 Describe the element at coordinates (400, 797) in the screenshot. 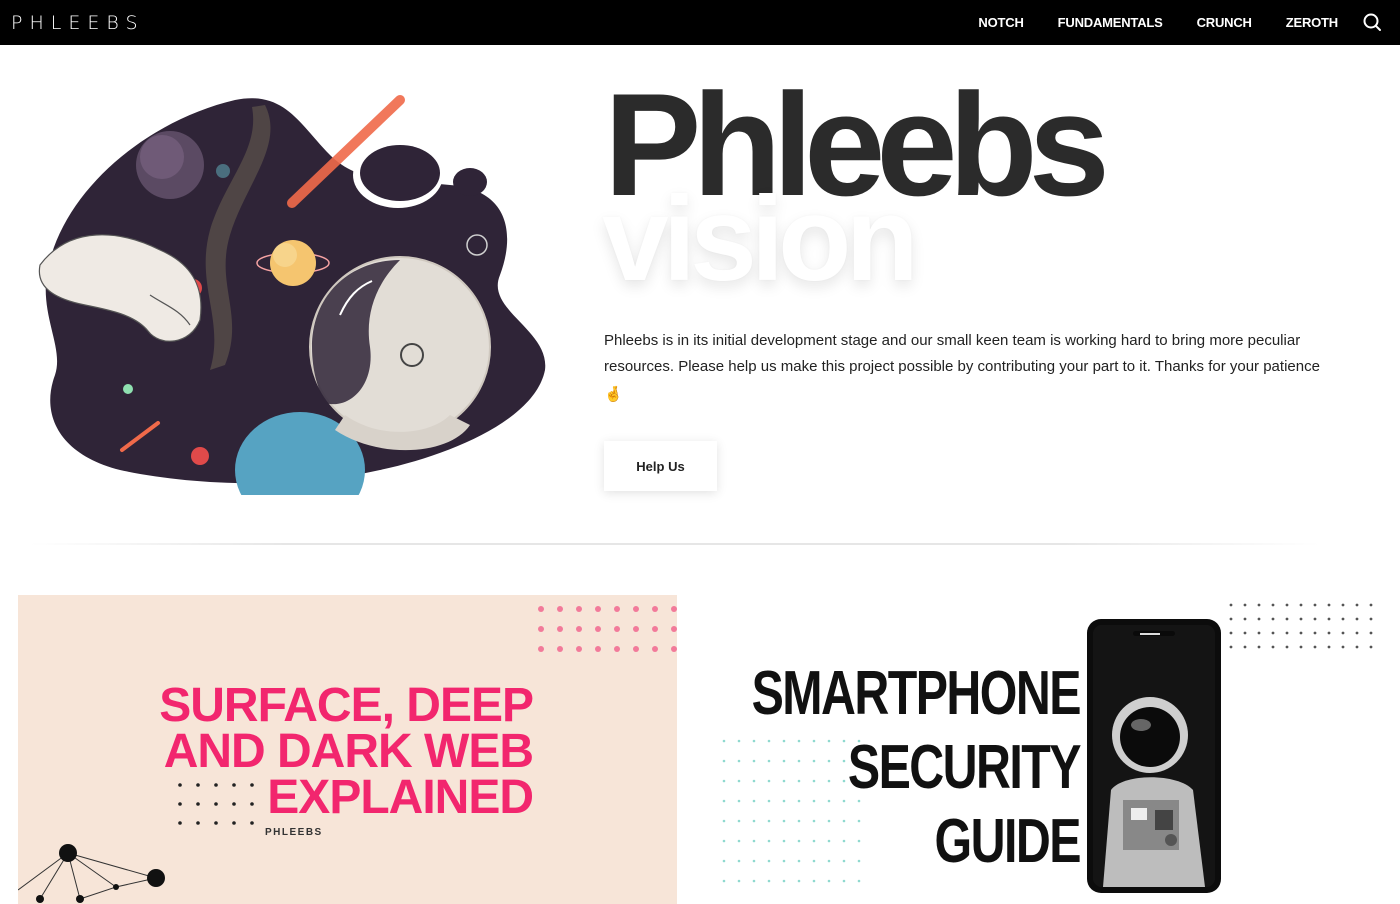

I see `card-title-line: EXPLAINED` at that location.